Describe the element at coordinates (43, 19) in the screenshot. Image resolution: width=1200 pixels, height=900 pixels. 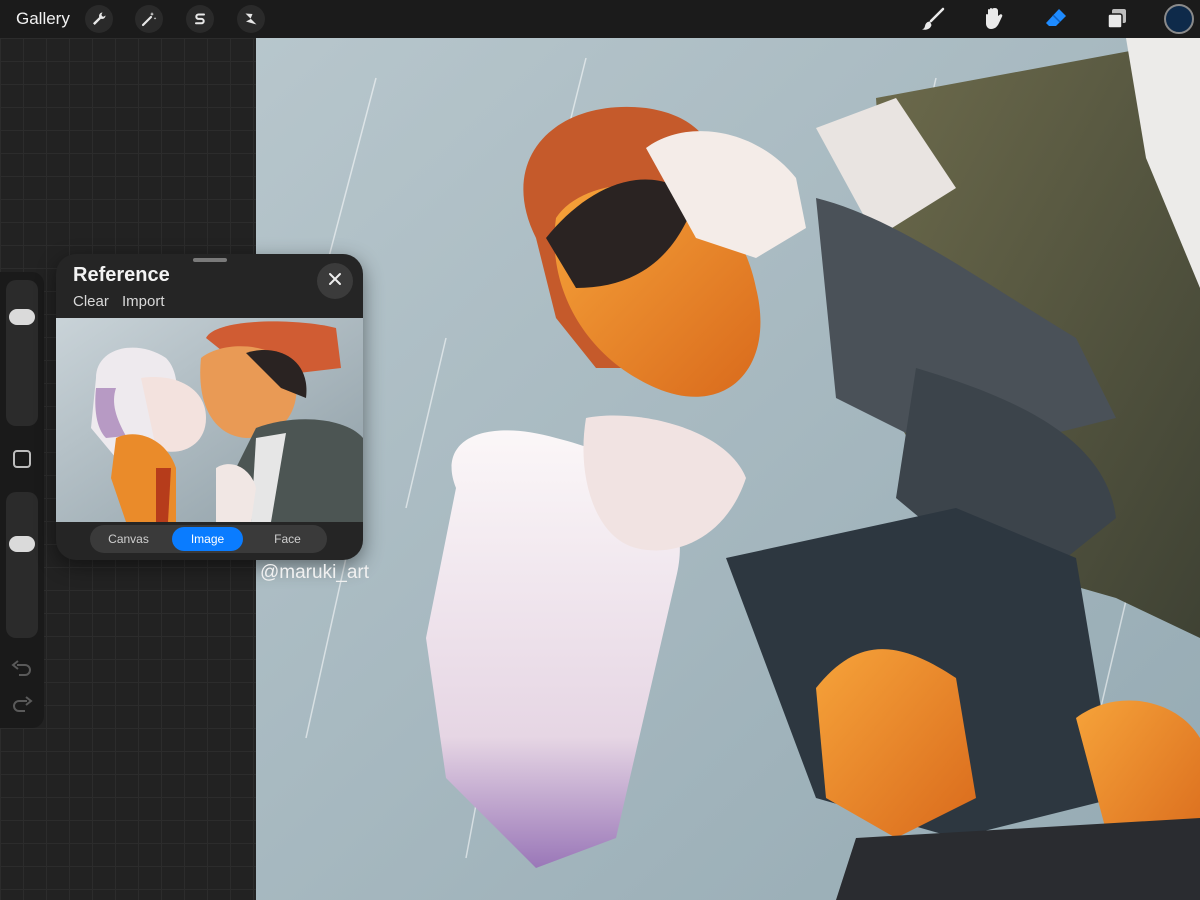
I see `gallery-button: Gallery` at that location.